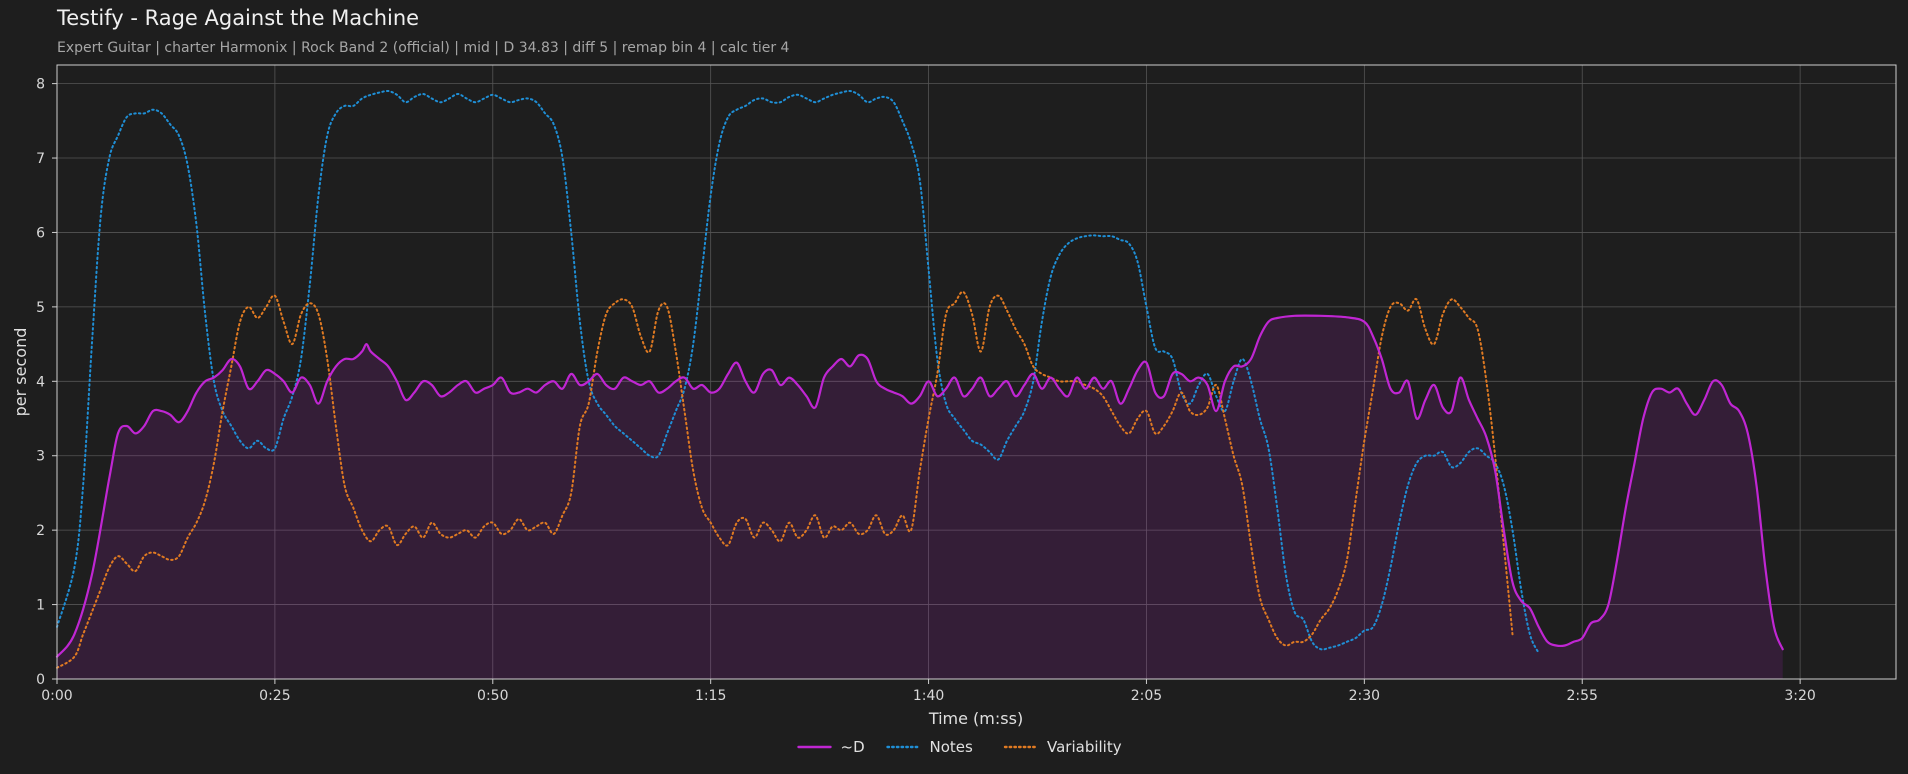  Describe the element at coordinates (40, 680) in the screenshot. I see `y-tick-label: 0` at that location.